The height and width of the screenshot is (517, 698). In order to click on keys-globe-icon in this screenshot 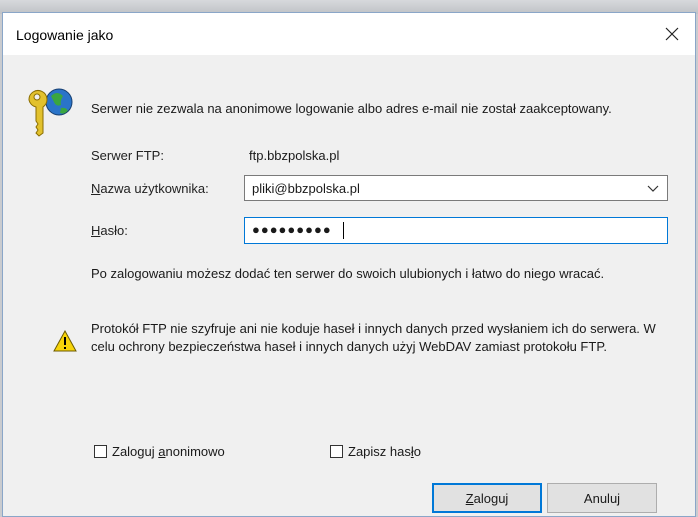, I will do `click(50, 112)`.